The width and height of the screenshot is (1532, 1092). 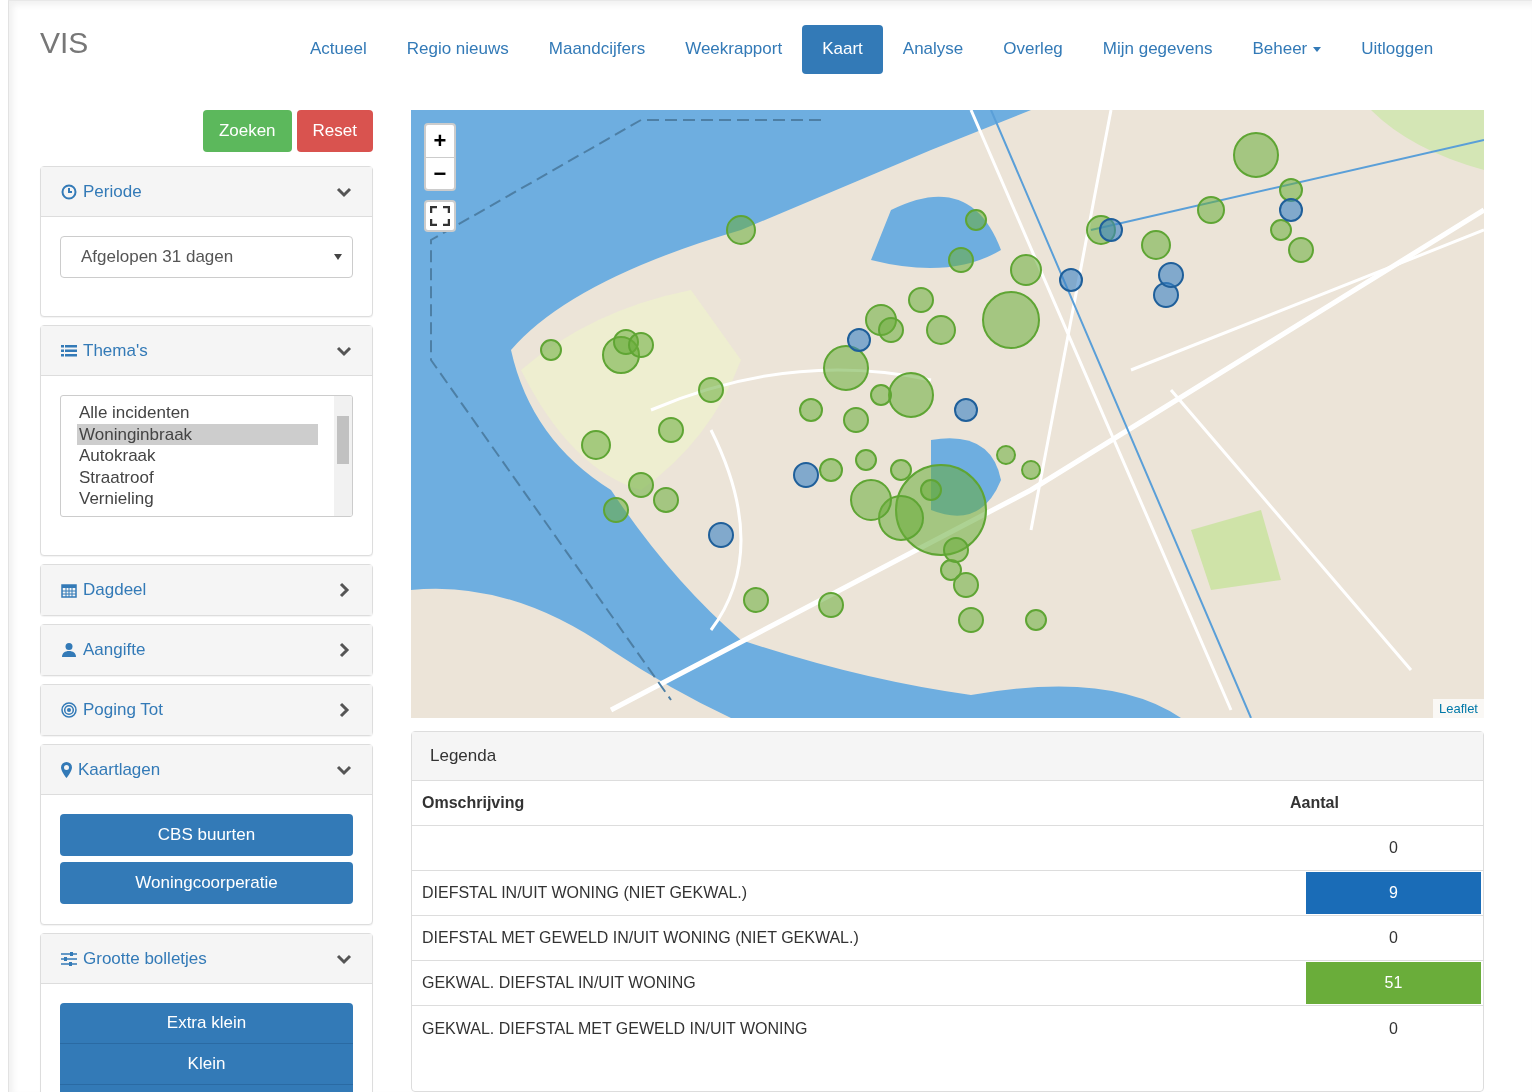 I want to click on user-icon, so click(x=69, y=650).